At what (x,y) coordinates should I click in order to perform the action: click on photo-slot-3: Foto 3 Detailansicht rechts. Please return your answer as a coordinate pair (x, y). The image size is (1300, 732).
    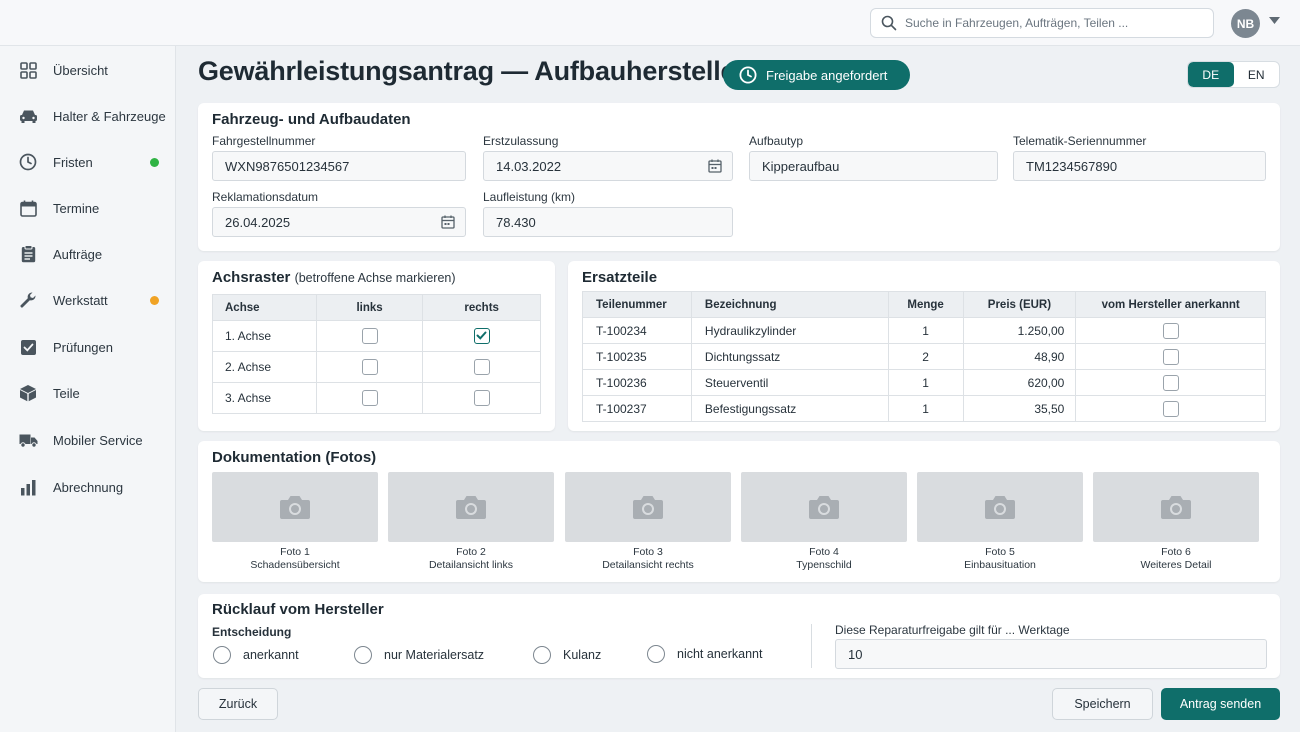
    Looking at the image, I should click on (648, 521).